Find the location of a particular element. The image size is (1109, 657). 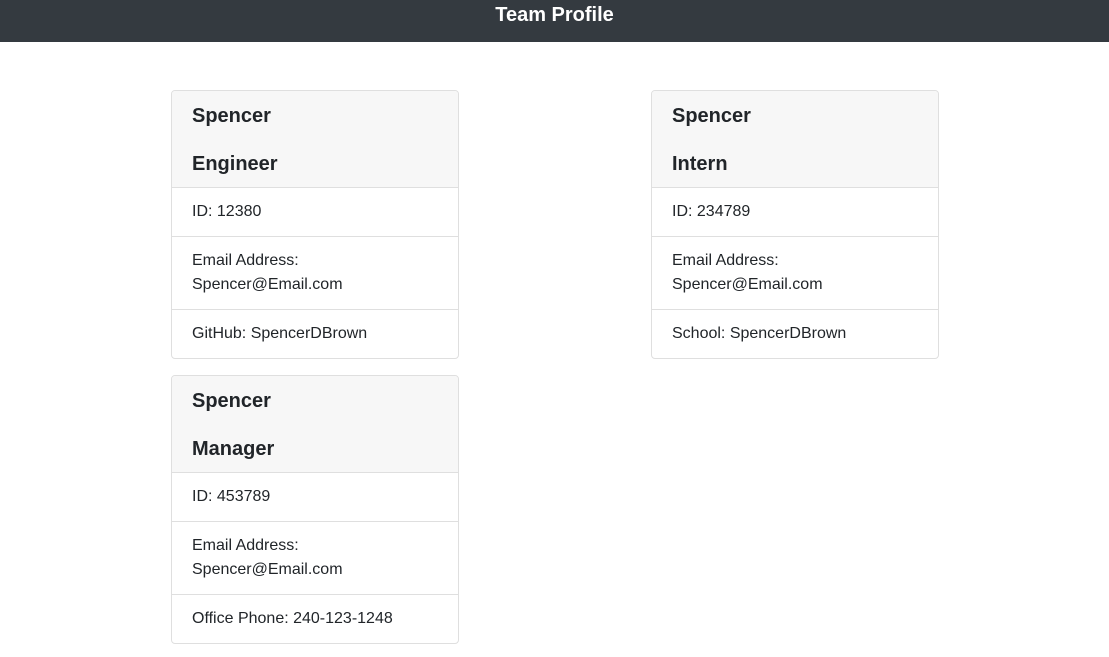

office-phone-text: Office Phone: 240-123-1248 is located at coordinates (292, 618).